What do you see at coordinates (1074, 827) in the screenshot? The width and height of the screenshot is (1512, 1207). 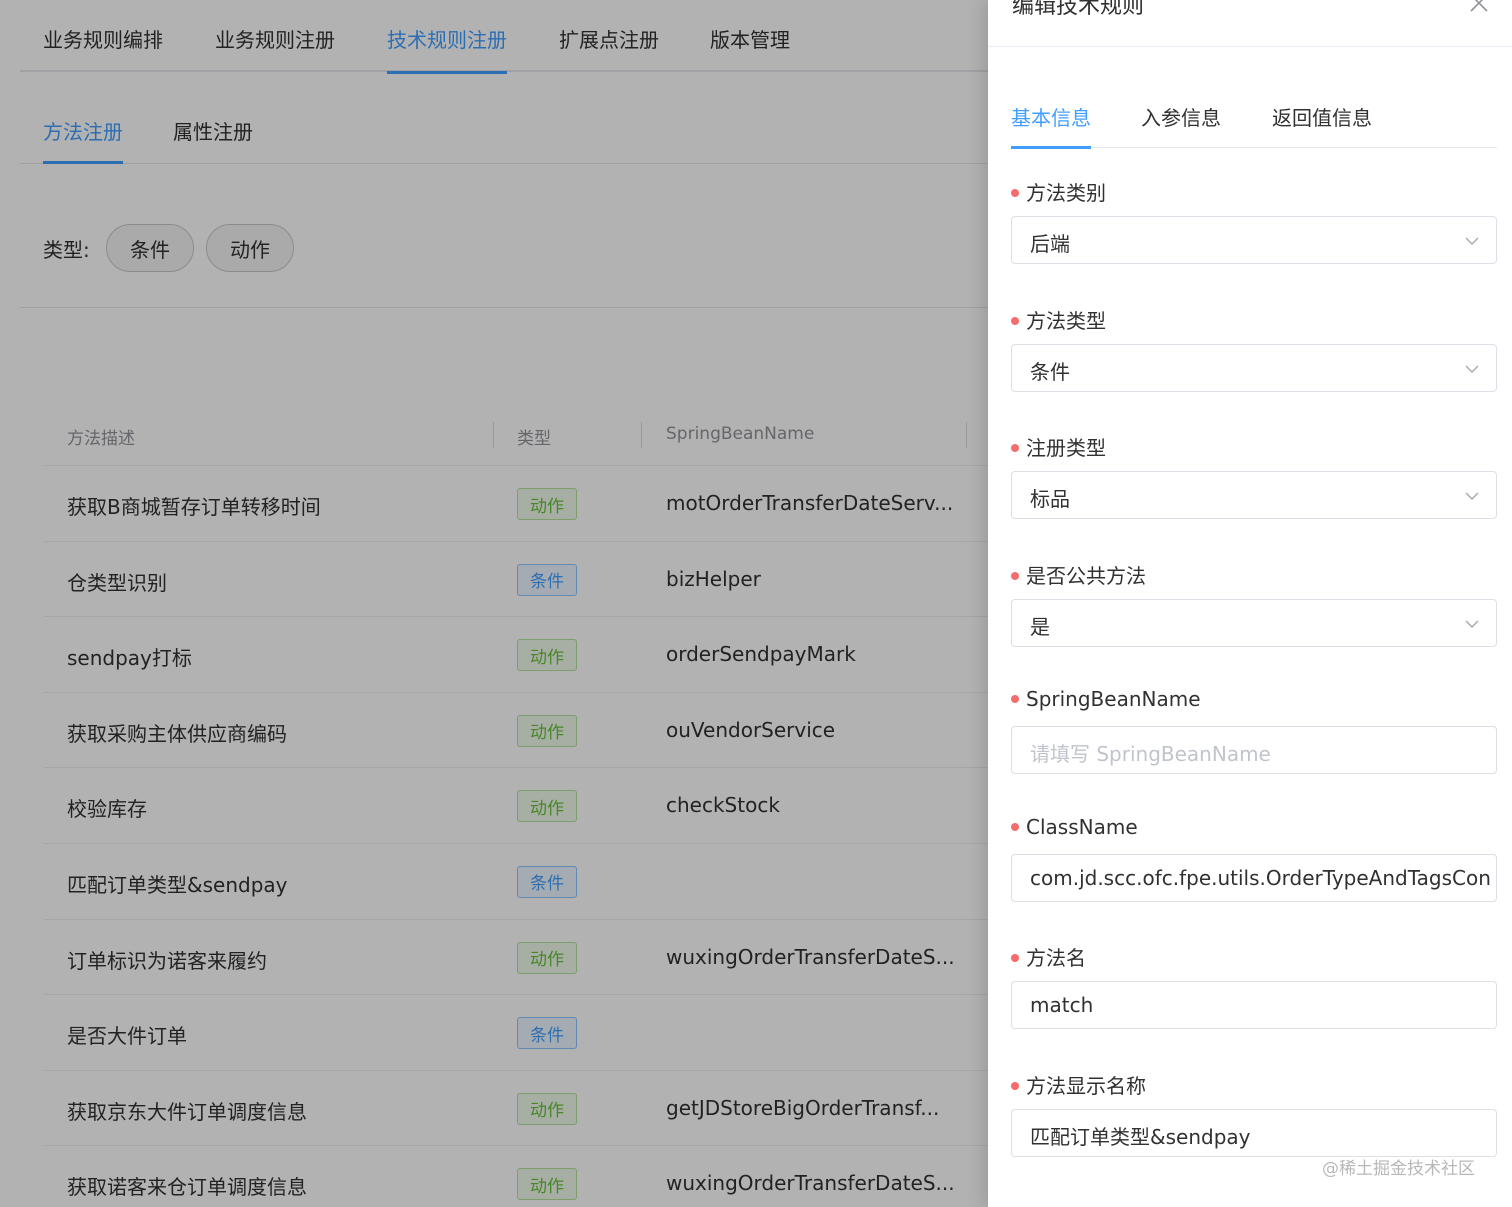 I see `class-name-label: ClassName` at bounding box center [1074, 827].